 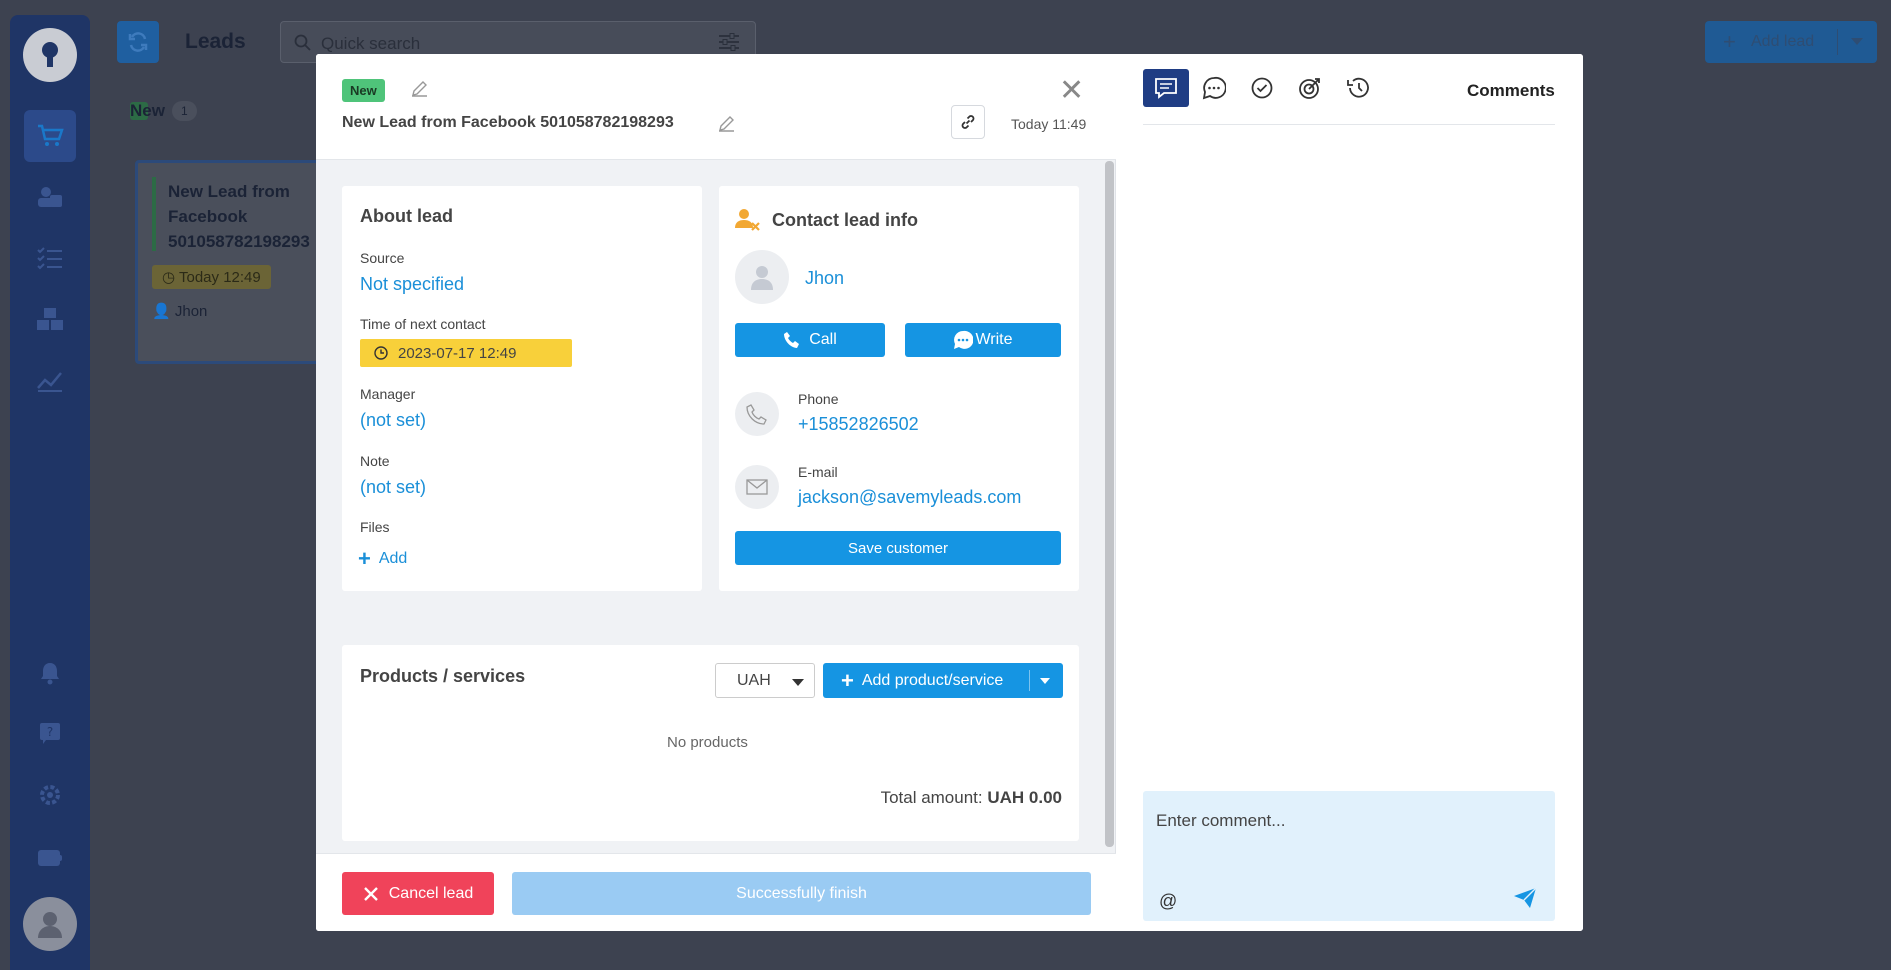 What do you see at coordinates (1349, 856) in the screenshot?
I see `comment-input: Enter comment... @` at bounding box center [1349, 856].